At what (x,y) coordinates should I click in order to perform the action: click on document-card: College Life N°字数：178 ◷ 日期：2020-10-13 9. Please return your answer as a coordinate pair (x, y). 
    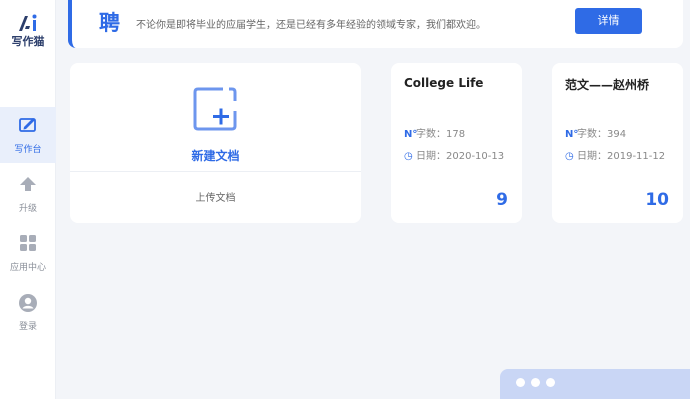
    Looking at the image, I should click on (456, 143).